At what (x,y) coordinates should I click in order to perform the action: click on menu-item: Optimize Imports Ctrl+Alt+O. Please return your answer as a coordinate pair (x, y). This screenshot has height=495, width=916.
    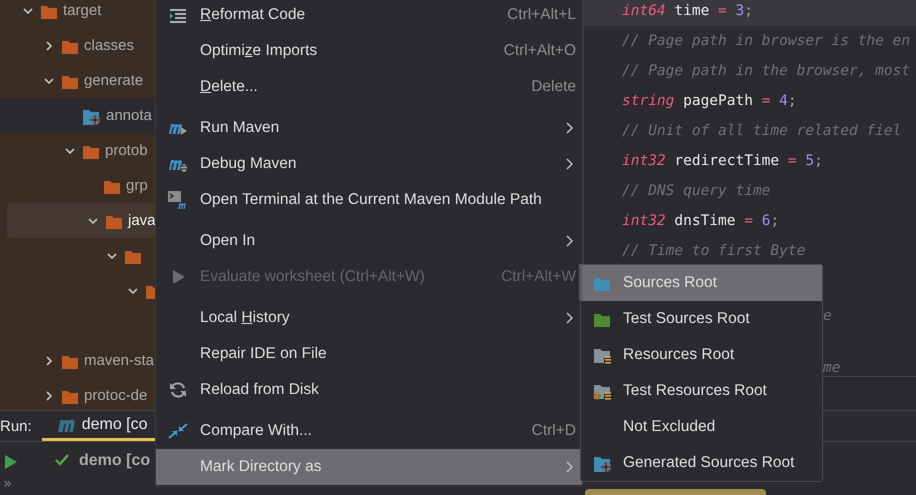
    Looking at the image, I should click on (369, 51).